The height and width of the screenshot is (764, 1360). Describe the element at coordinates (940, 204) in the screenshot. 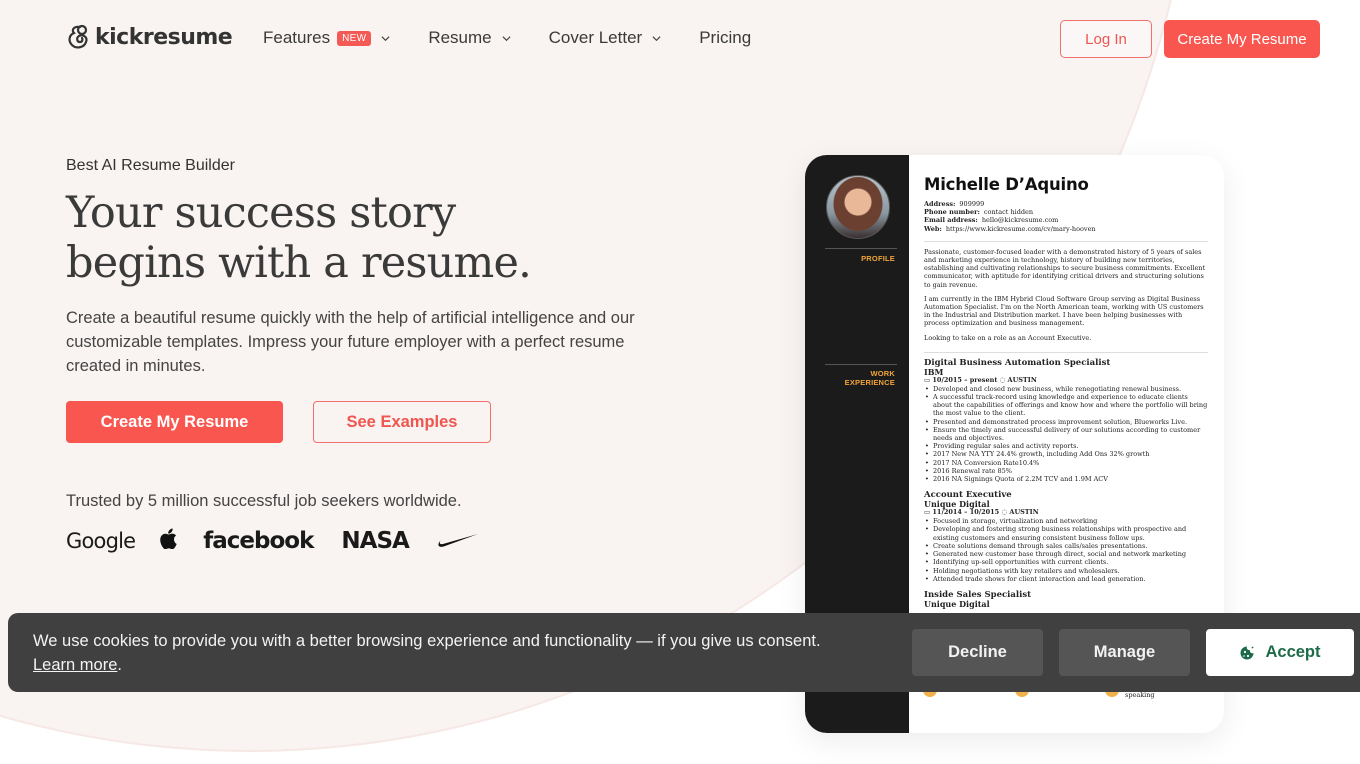

I see `contact-label: Address:` at that location.